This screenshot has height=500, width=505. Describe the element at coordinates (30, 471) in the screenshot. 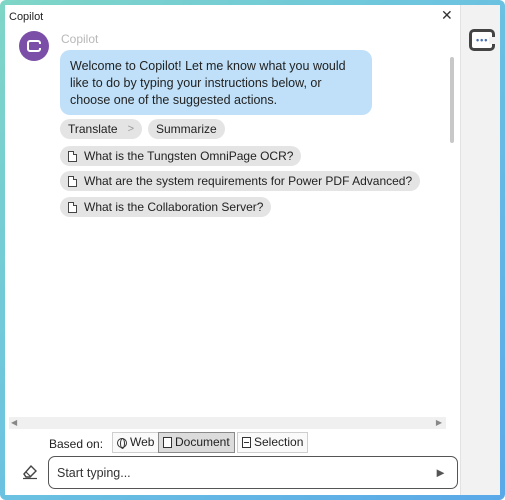

I see `eraser-icon` at that location.